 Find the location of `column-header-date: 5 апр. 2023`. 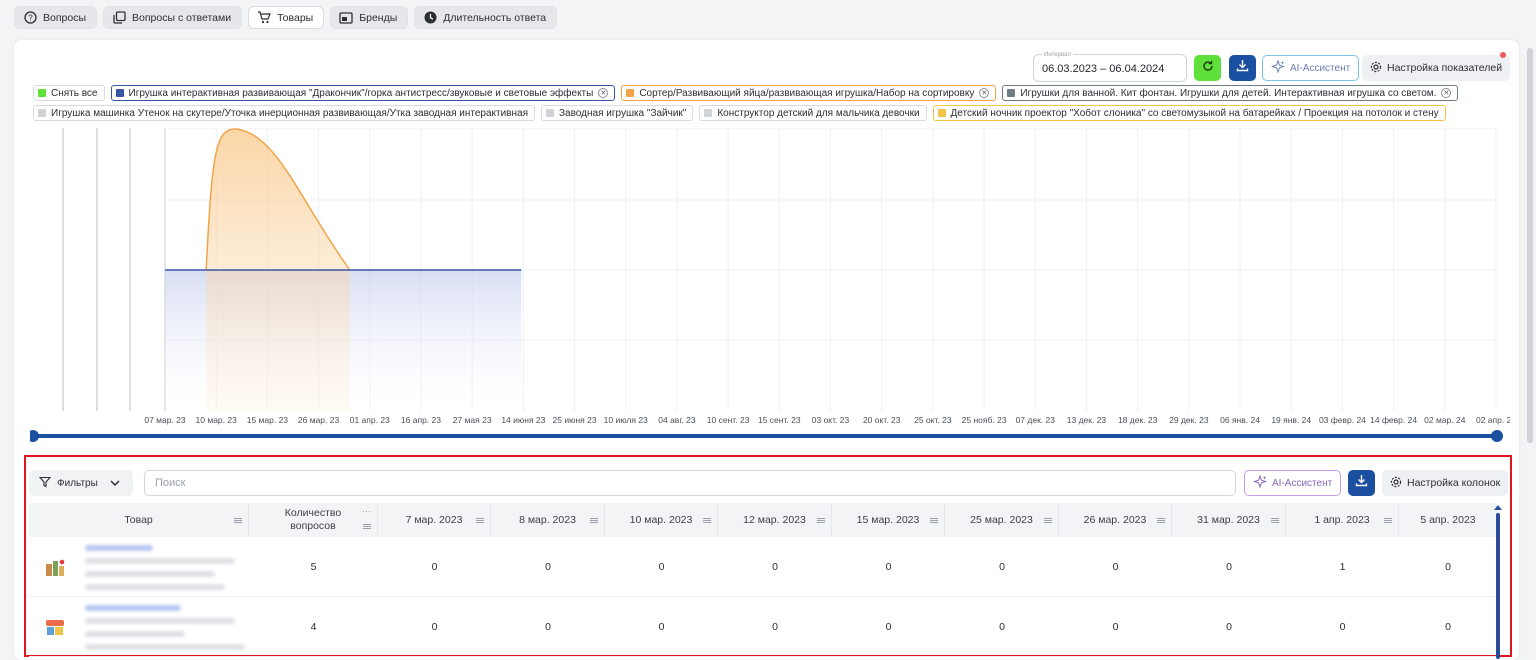

column-header-date: 5 апр. 2023 is located at coordinates (1448, 520).